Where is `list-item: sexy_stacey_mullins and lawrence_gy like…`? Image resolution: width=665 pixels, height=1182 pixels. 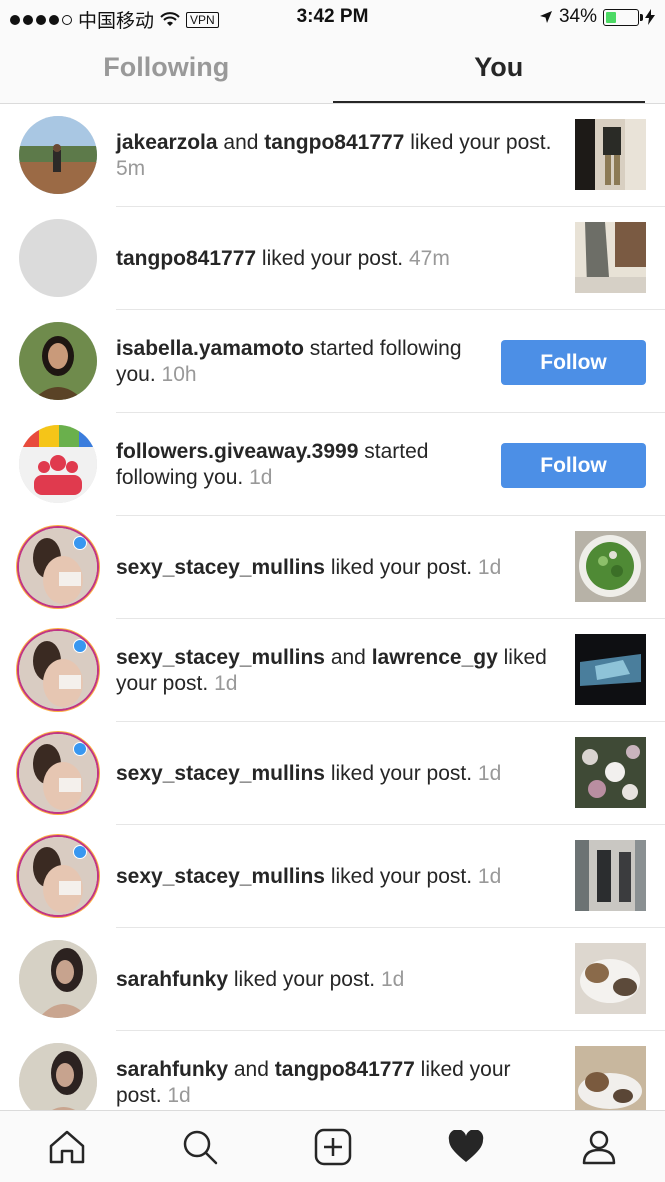
list-item: sexy_stacey_mullins and lawrence_gy like… is located at coordinates (332, 670).